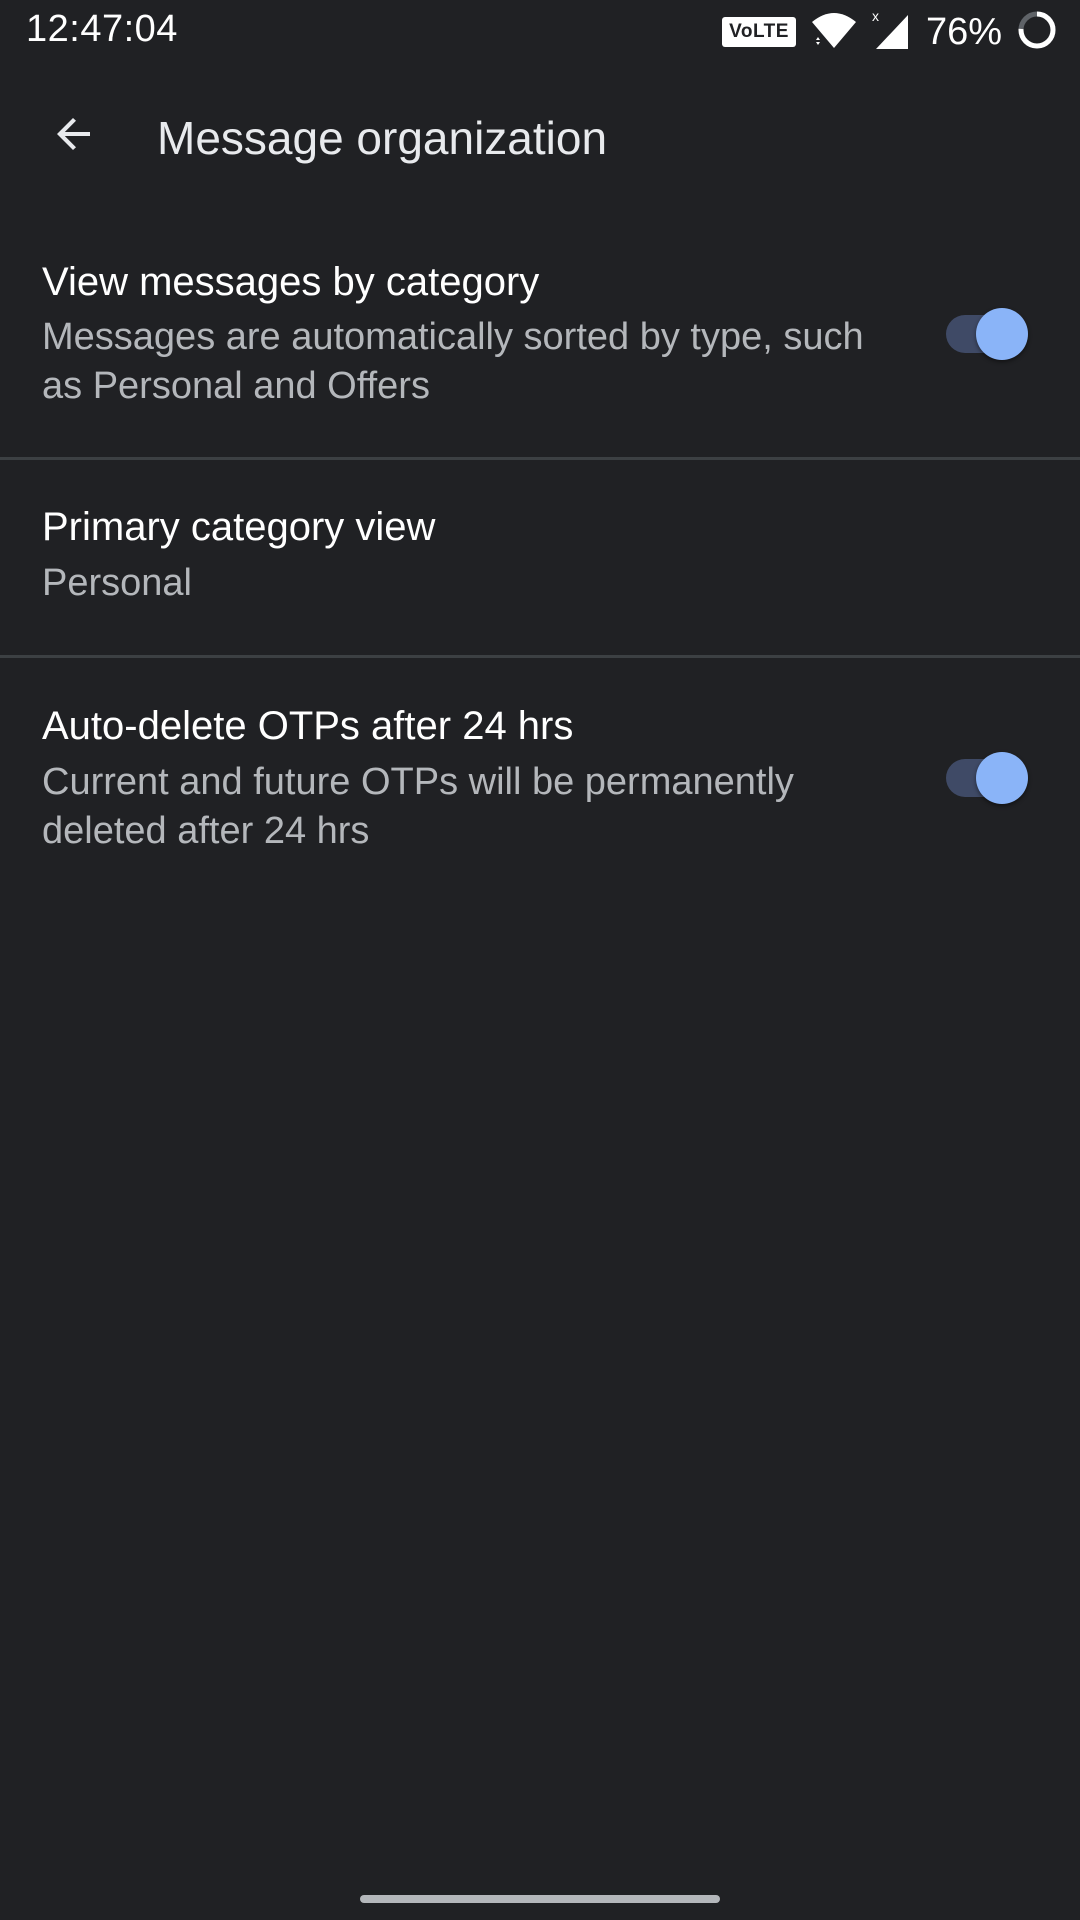  I want to click on setting-title: Auto-delete OTPs after 24 hrs, so click(308, 726).